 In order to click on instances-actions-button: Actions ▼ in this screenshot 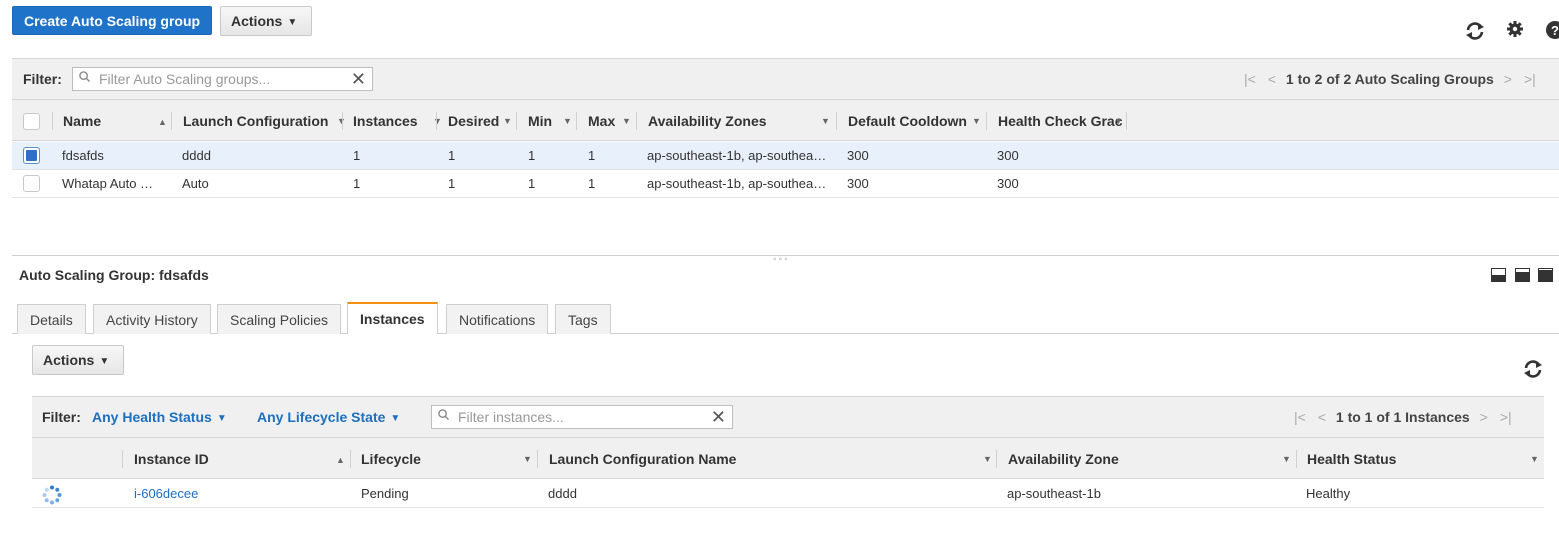, I will do `click(78, 360)`.